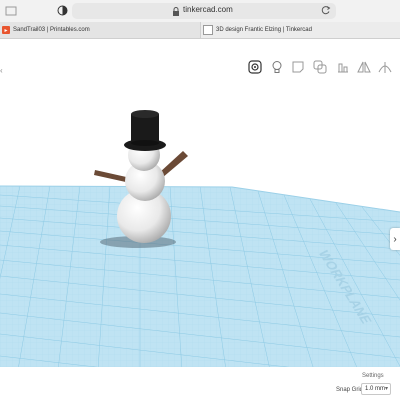  Describe the element at coordinates (386, 389) in the screenshot. I see `chevron-down-icon: ▾` at that location.